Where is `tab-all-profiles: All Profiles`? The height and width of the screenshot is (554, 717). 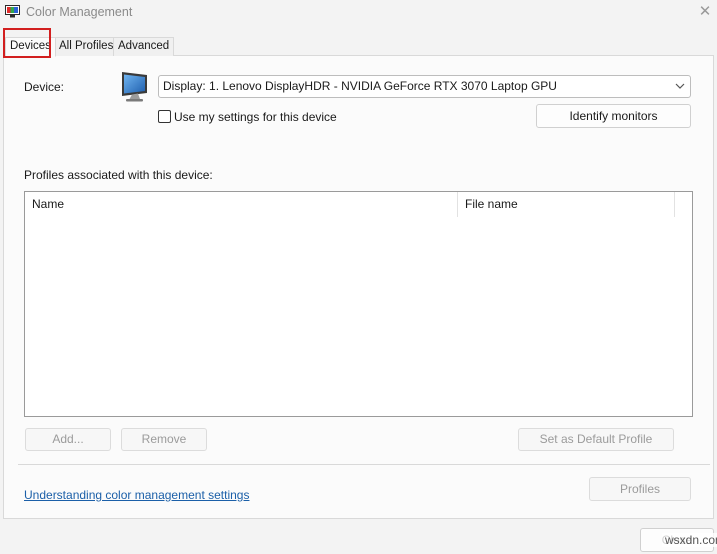
tab-all-profiles: All Profiles is located at coordinates (86, 46).